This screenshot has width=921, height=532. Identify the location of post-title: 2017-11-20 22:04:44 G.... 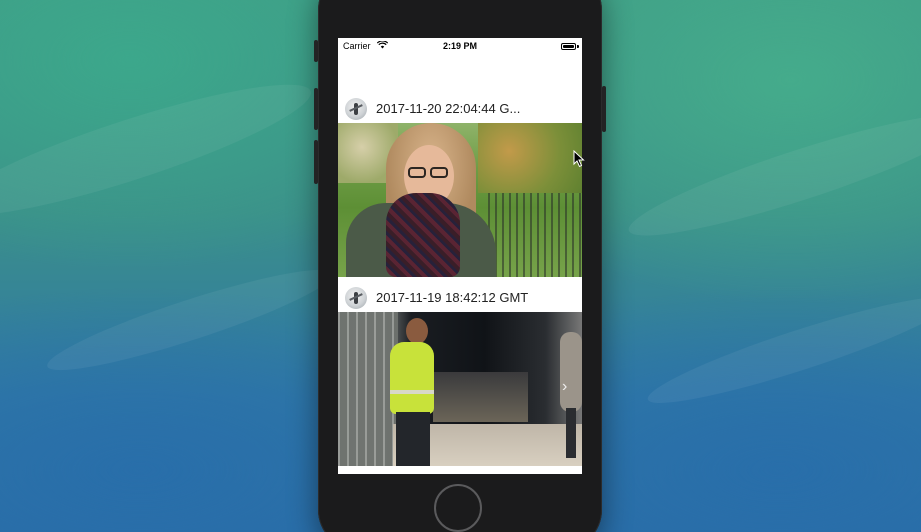
(448, 108).